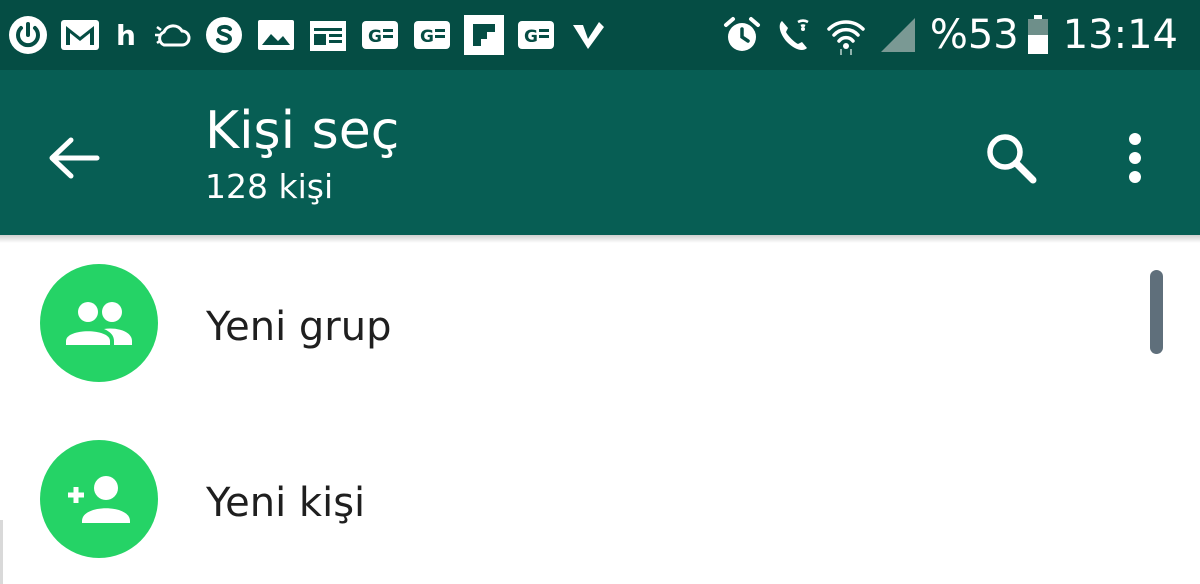 Image resolution: width=1200 pixels, height=584 pixels. I want to click on left-edge-divider, so click(1, 552).